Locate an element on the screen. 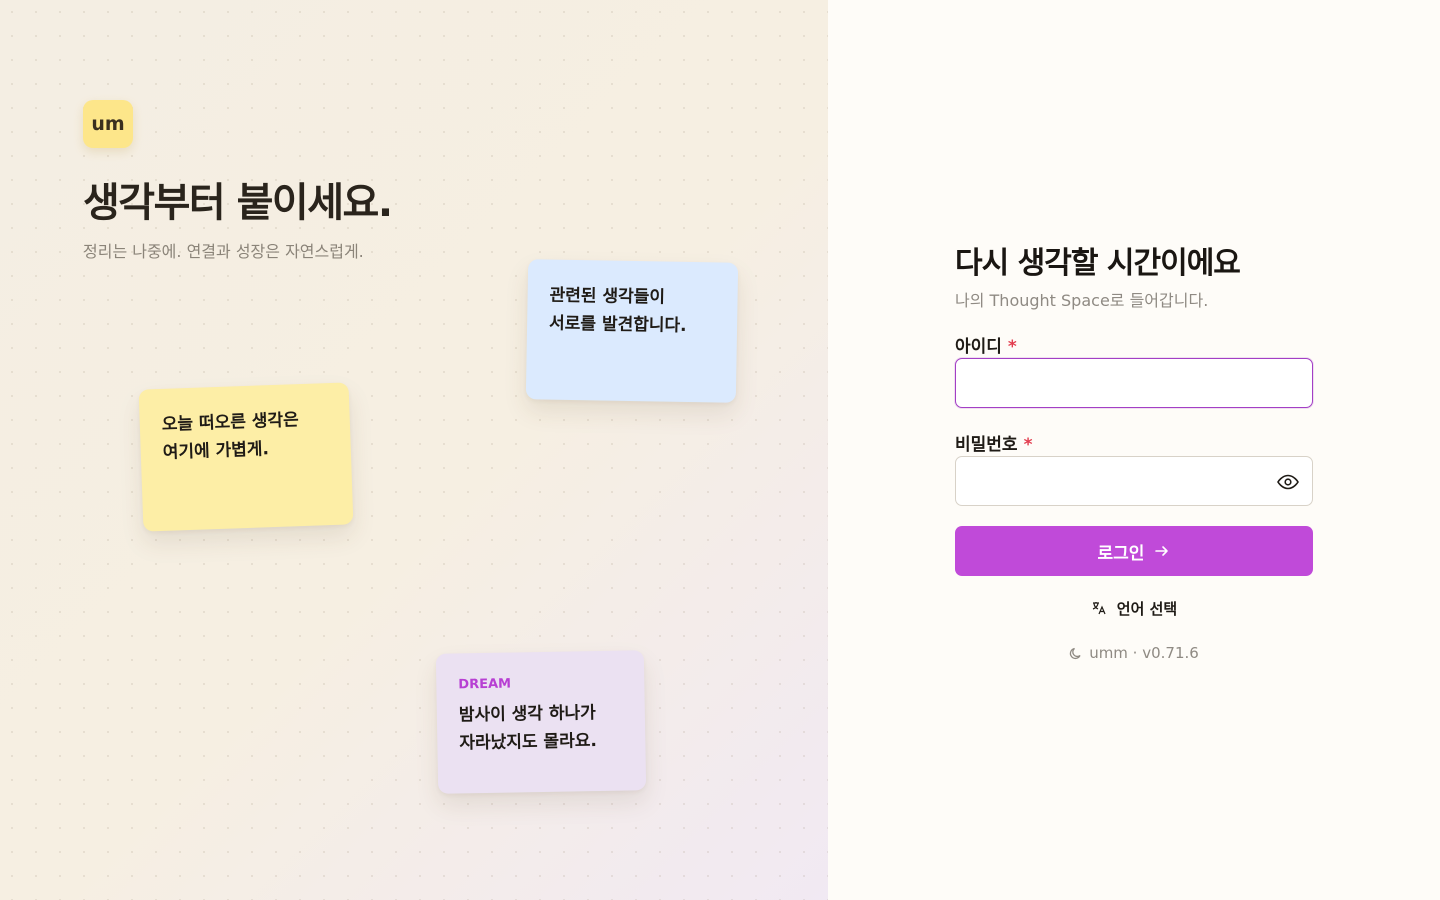 This screenshot has width=1440, height=900. note-line: 밤사이 생각 하나가 is located at coordinates (527, 714).